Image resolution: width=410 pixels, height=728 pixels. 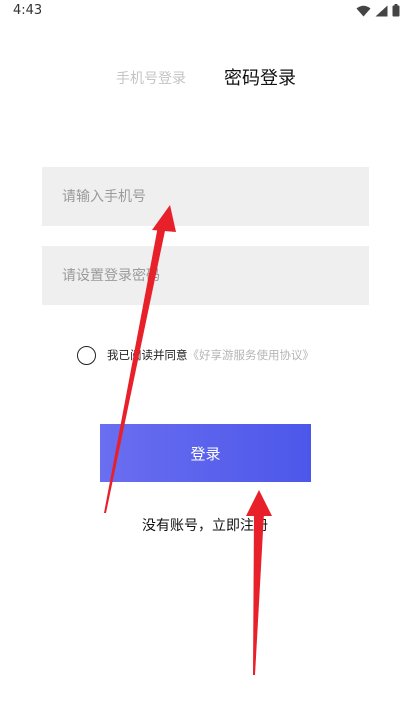 I want to click on wifi-icon, so click(x=363, y=10).